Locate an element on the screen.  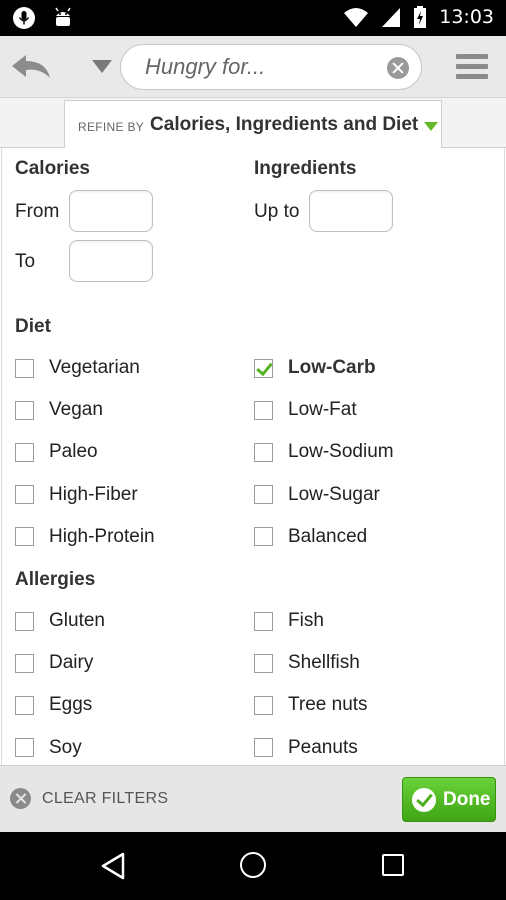
status-time: 13:03 is located at coordinates (466, 17).